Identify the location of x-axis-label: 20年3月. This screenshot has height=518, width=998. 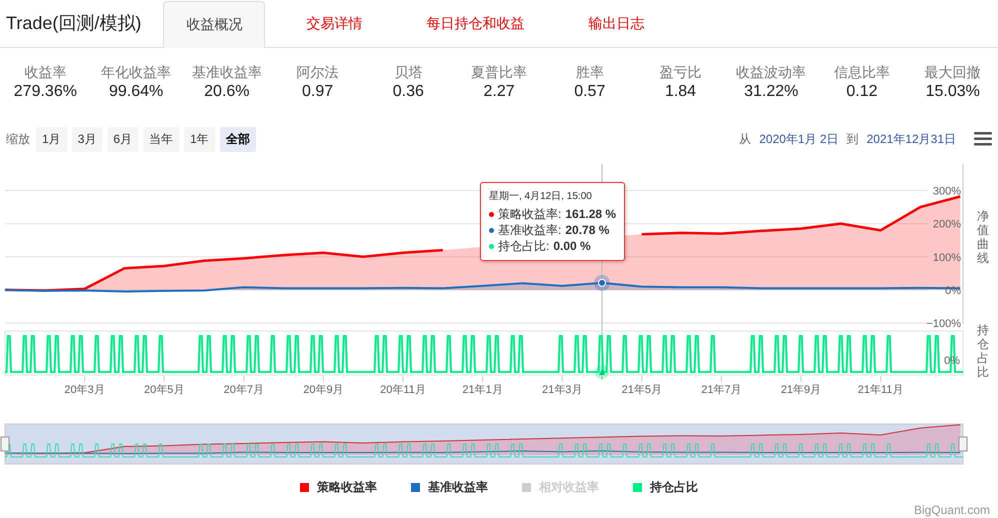
(84, 390).